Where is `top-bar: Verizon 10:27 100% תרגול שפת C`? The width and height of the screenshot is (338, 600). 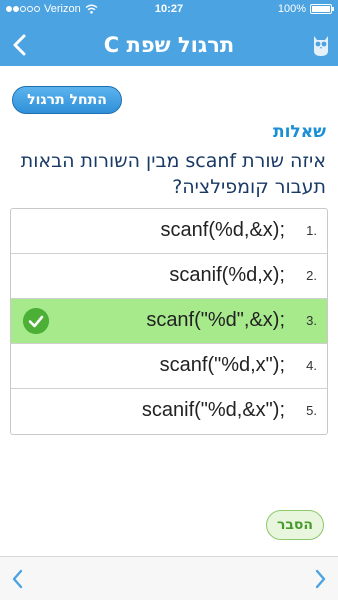
top-bar: Verizon 10:27 100% תרגול שפת C is located at coordinates (169, 33).